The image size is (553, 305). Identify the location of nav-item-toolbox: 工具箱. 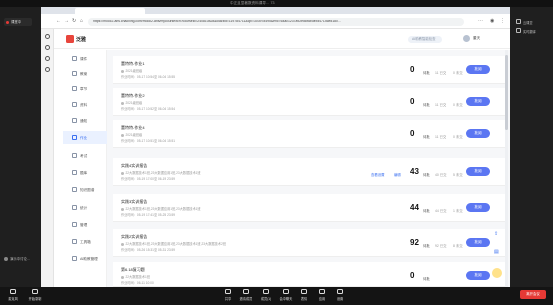
(85, 241).